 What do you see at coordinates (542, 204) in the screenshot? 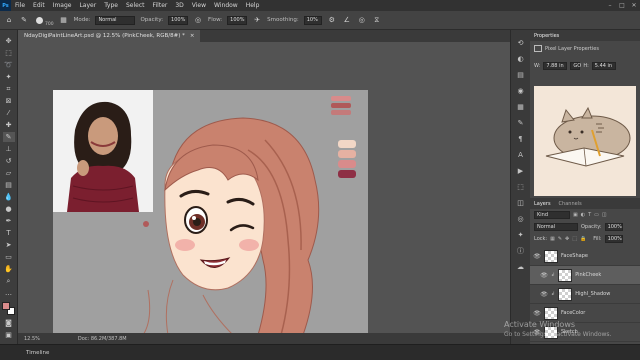
I see `tab-layers: Layers` at bounding box center [542, 204].